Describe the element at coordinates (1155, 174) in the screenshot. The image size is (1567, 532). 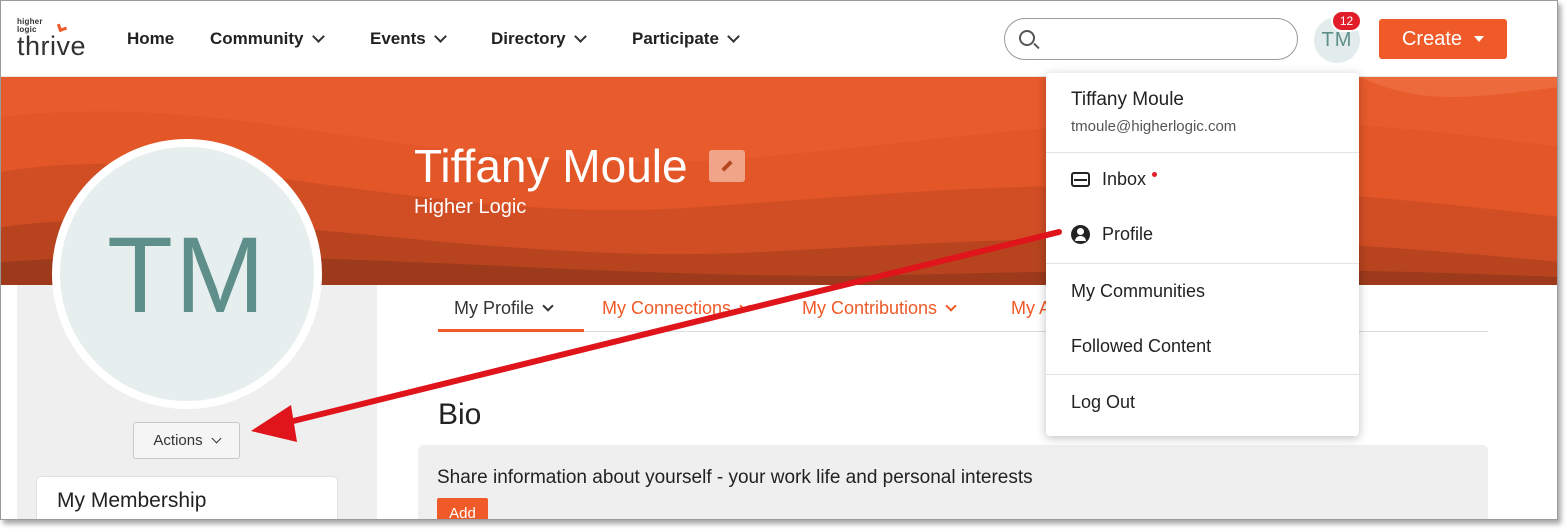
I see `unread-indicator` at that location.